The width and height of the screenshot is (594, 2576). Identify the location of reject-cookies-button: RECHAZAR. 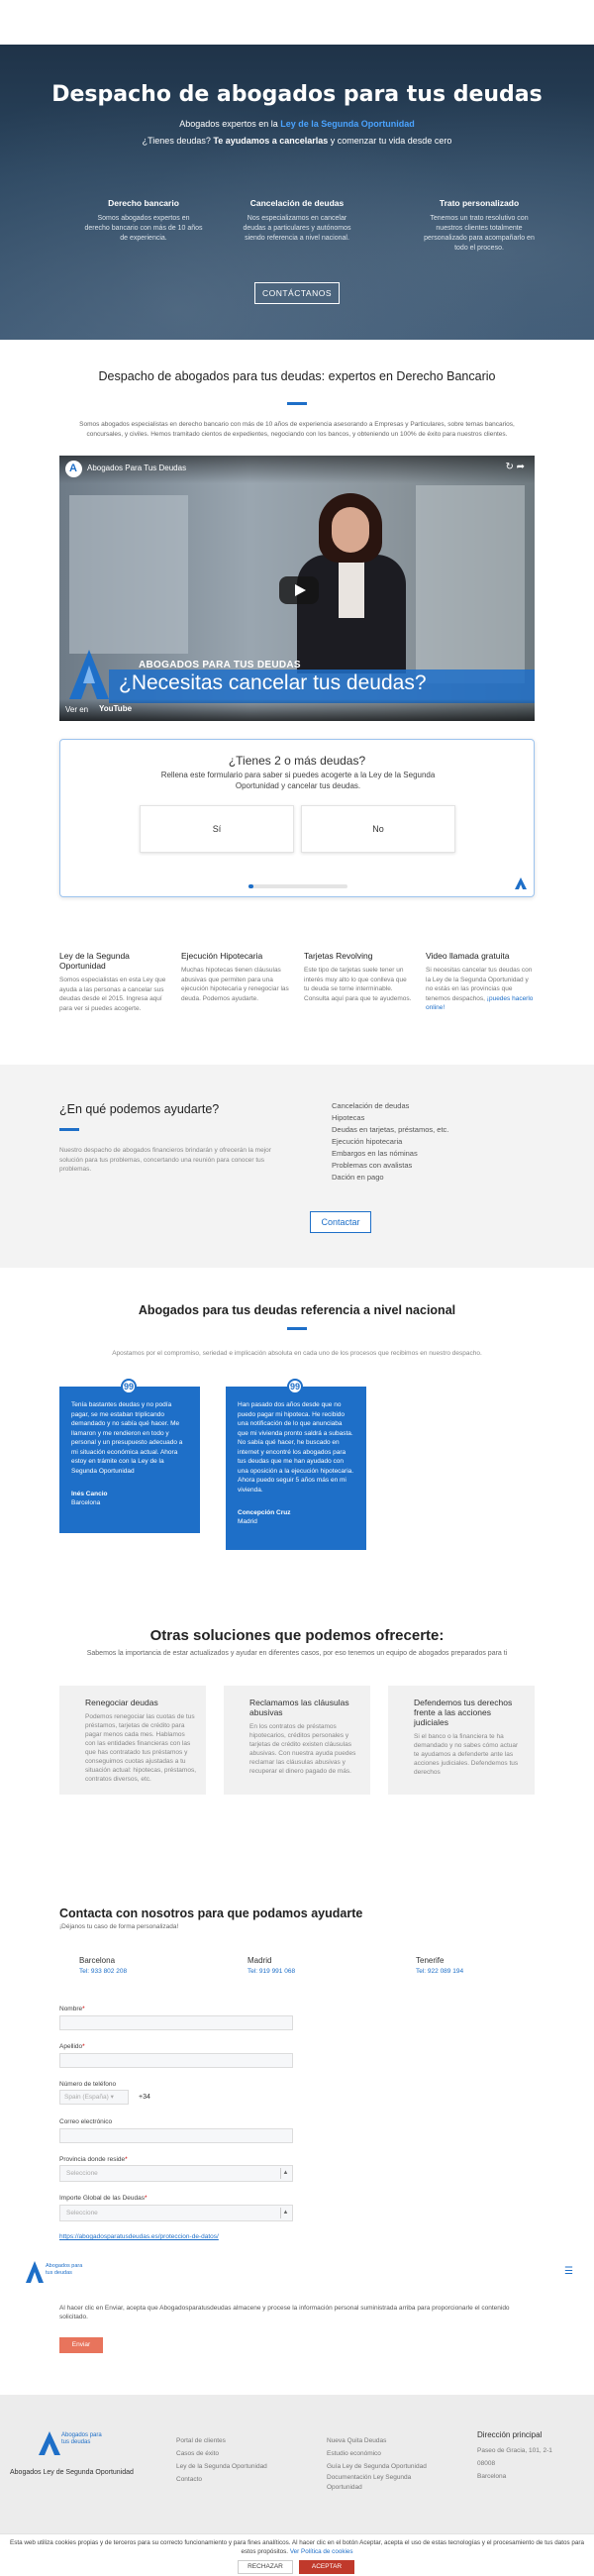
(265, 2567).